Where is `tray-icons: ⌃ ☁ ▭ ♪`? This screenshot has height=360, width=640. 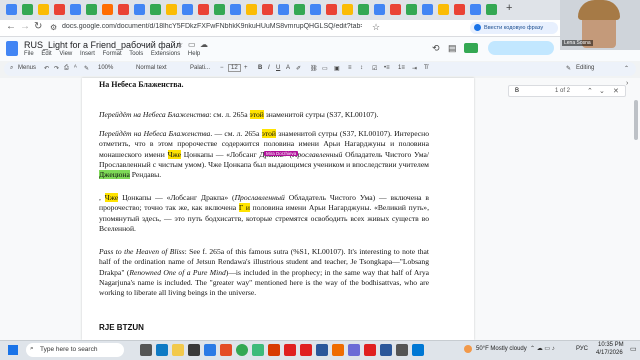 tray-icons: ⌃ ☁ ▭ ♪ is located at coordinates (542, 348).